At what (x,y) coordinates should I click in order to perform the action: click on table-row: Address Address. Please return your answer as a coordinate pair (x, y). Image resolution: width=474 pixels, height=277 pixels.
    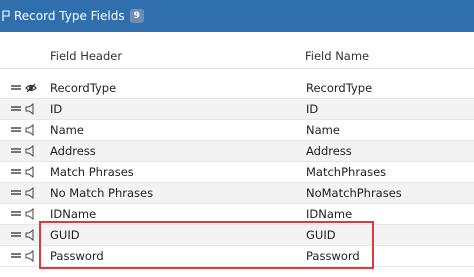
    Looking at the image, I should click on (237, 151).